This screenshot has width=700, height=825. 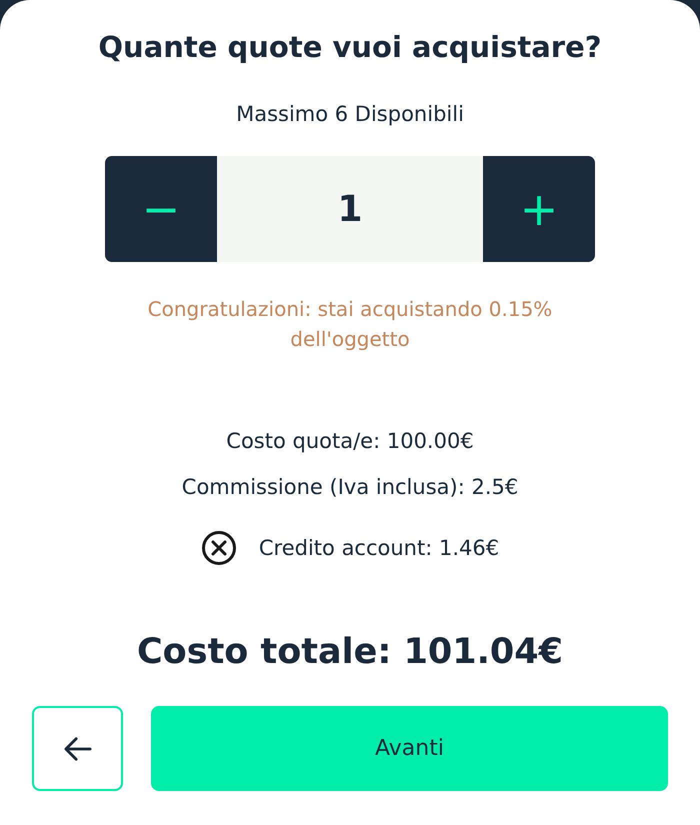 I want to click on cost-line: Commissione (Iva inclusa): 2.5€, so click(x=350, y=487).